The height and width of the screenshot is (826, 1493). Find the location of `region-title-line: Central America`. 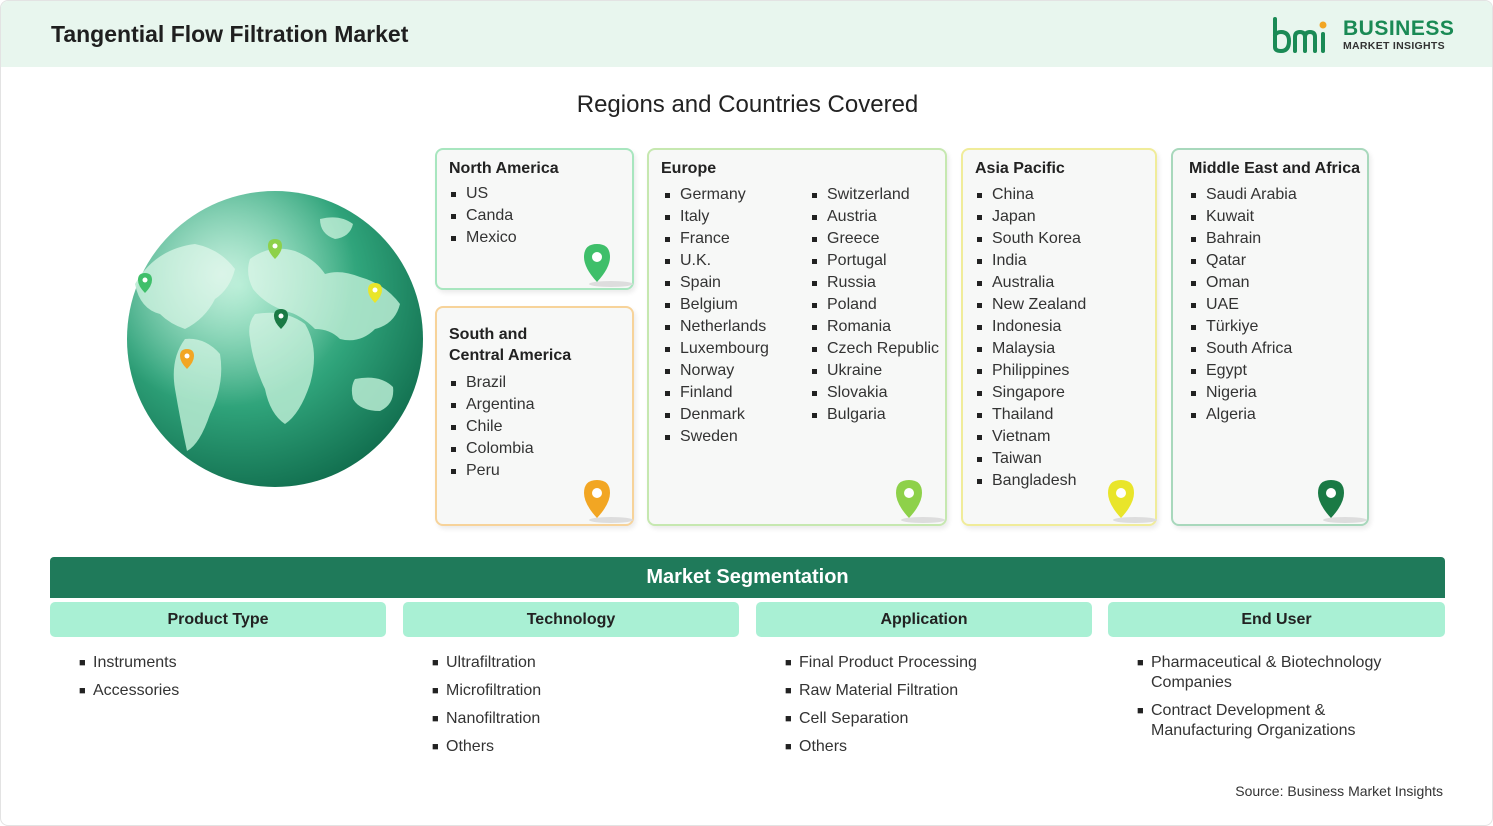

region-title-line: Central America is located at coordinates (510, 355).